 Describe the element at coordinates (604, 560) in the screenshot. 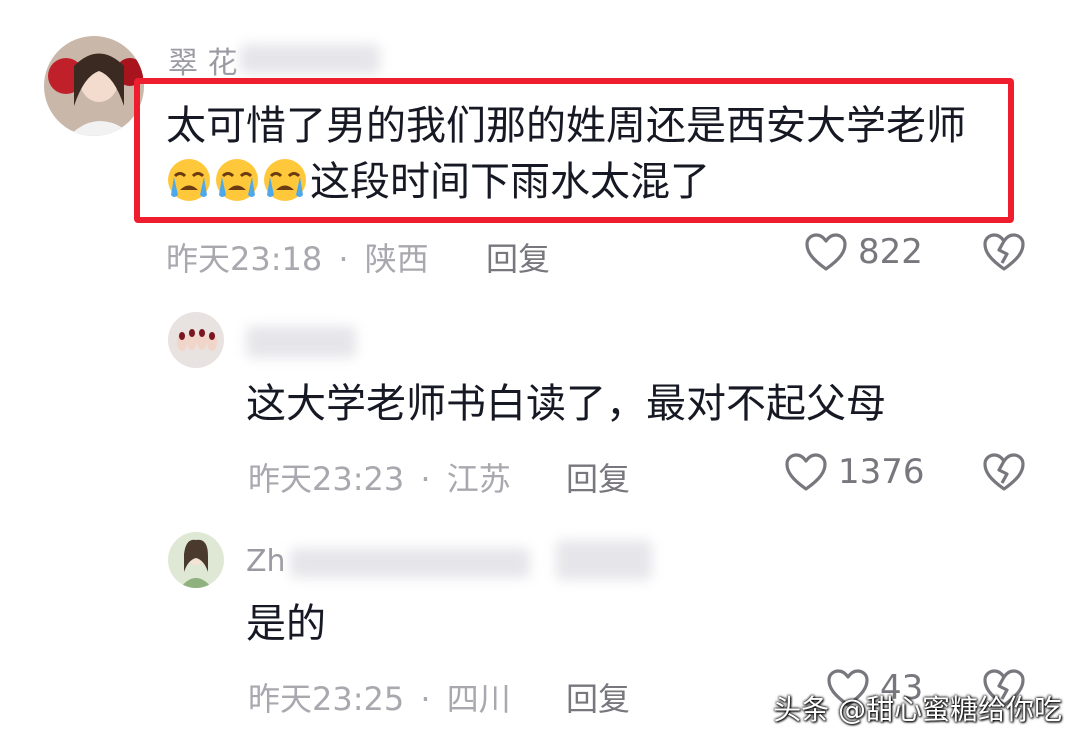

I see `comment-3-badge-blur` at that location.